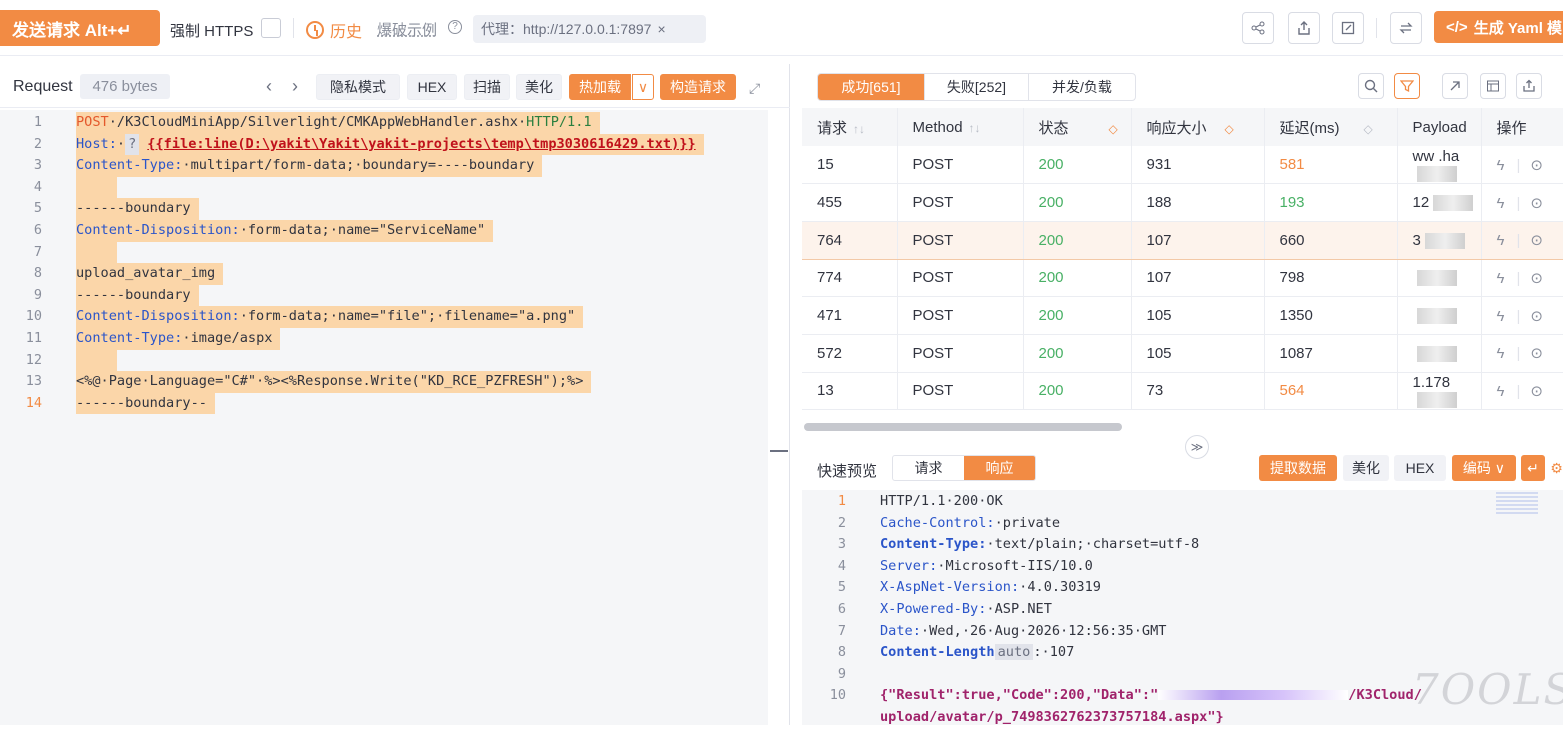 The width and height of the screenshot is (1563, 729). What do you see at coordinates (1439, 391) in the screenshot?
I see `payload-cell: 1.178` at bounding box center [1439, 391].